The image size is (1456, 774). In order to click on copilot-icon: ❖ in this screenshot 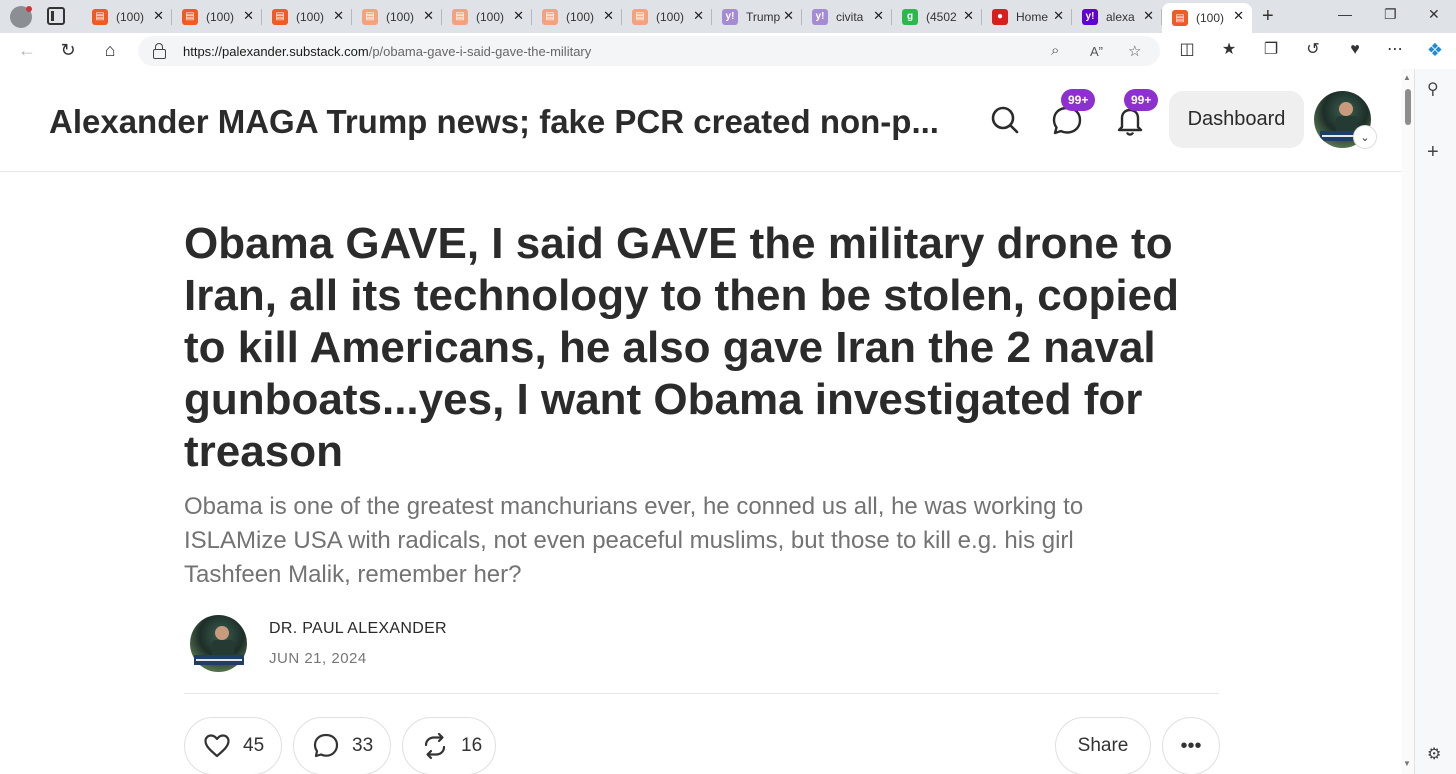, I will do `click(1435, 50)`.